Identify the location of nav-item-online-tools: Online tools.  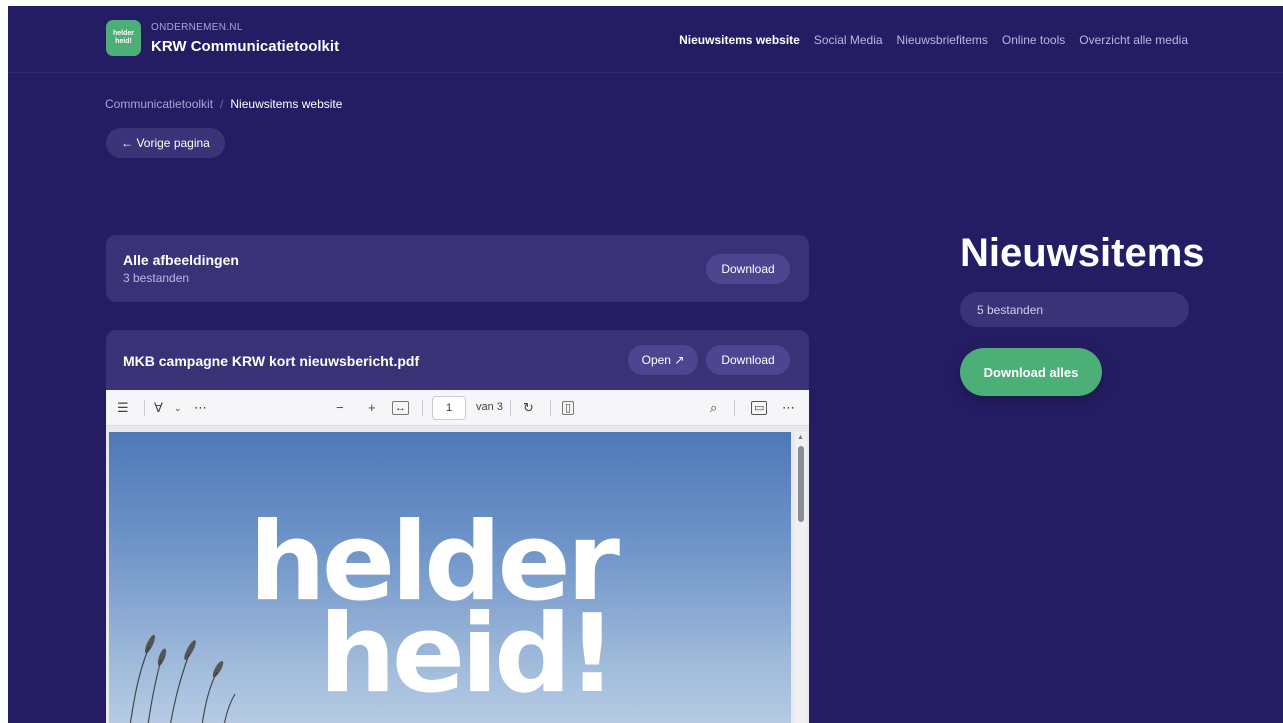
(1033, 40).